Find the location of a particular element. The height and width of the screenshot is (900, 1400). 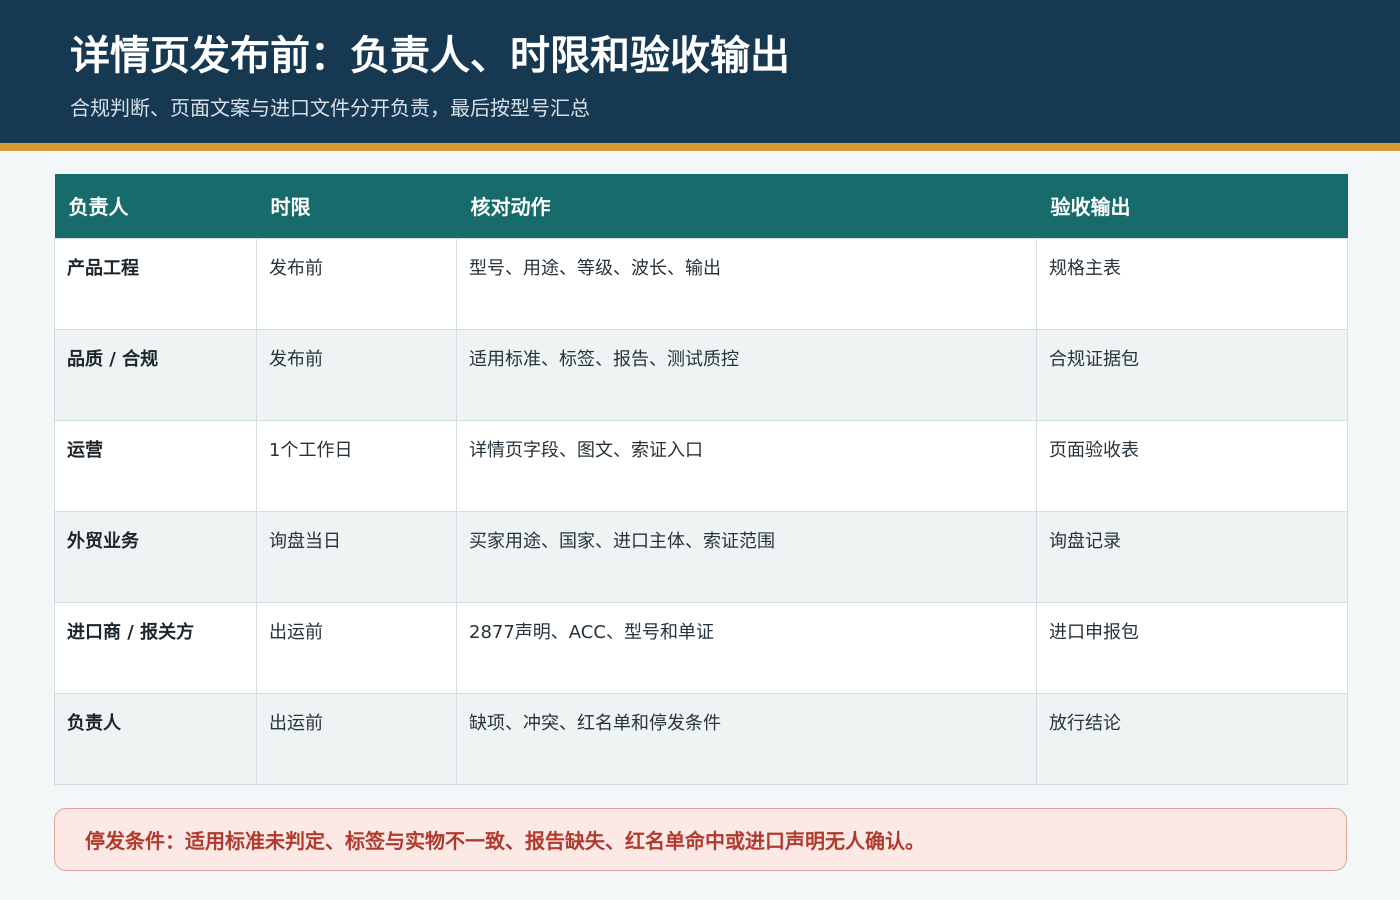

table-row: 运营 1个工作日 详情页字段、图文、索证入口 页面验收表 is located at coordinates (701, 465).